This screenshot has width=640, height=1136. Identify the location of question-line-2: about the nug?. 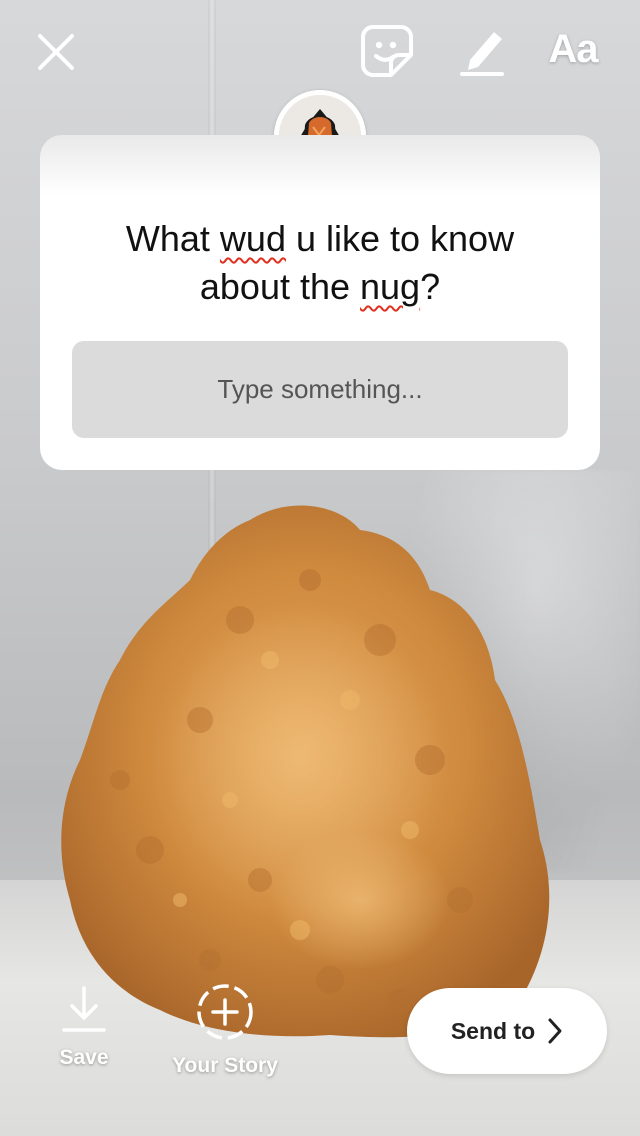
(320, 287).